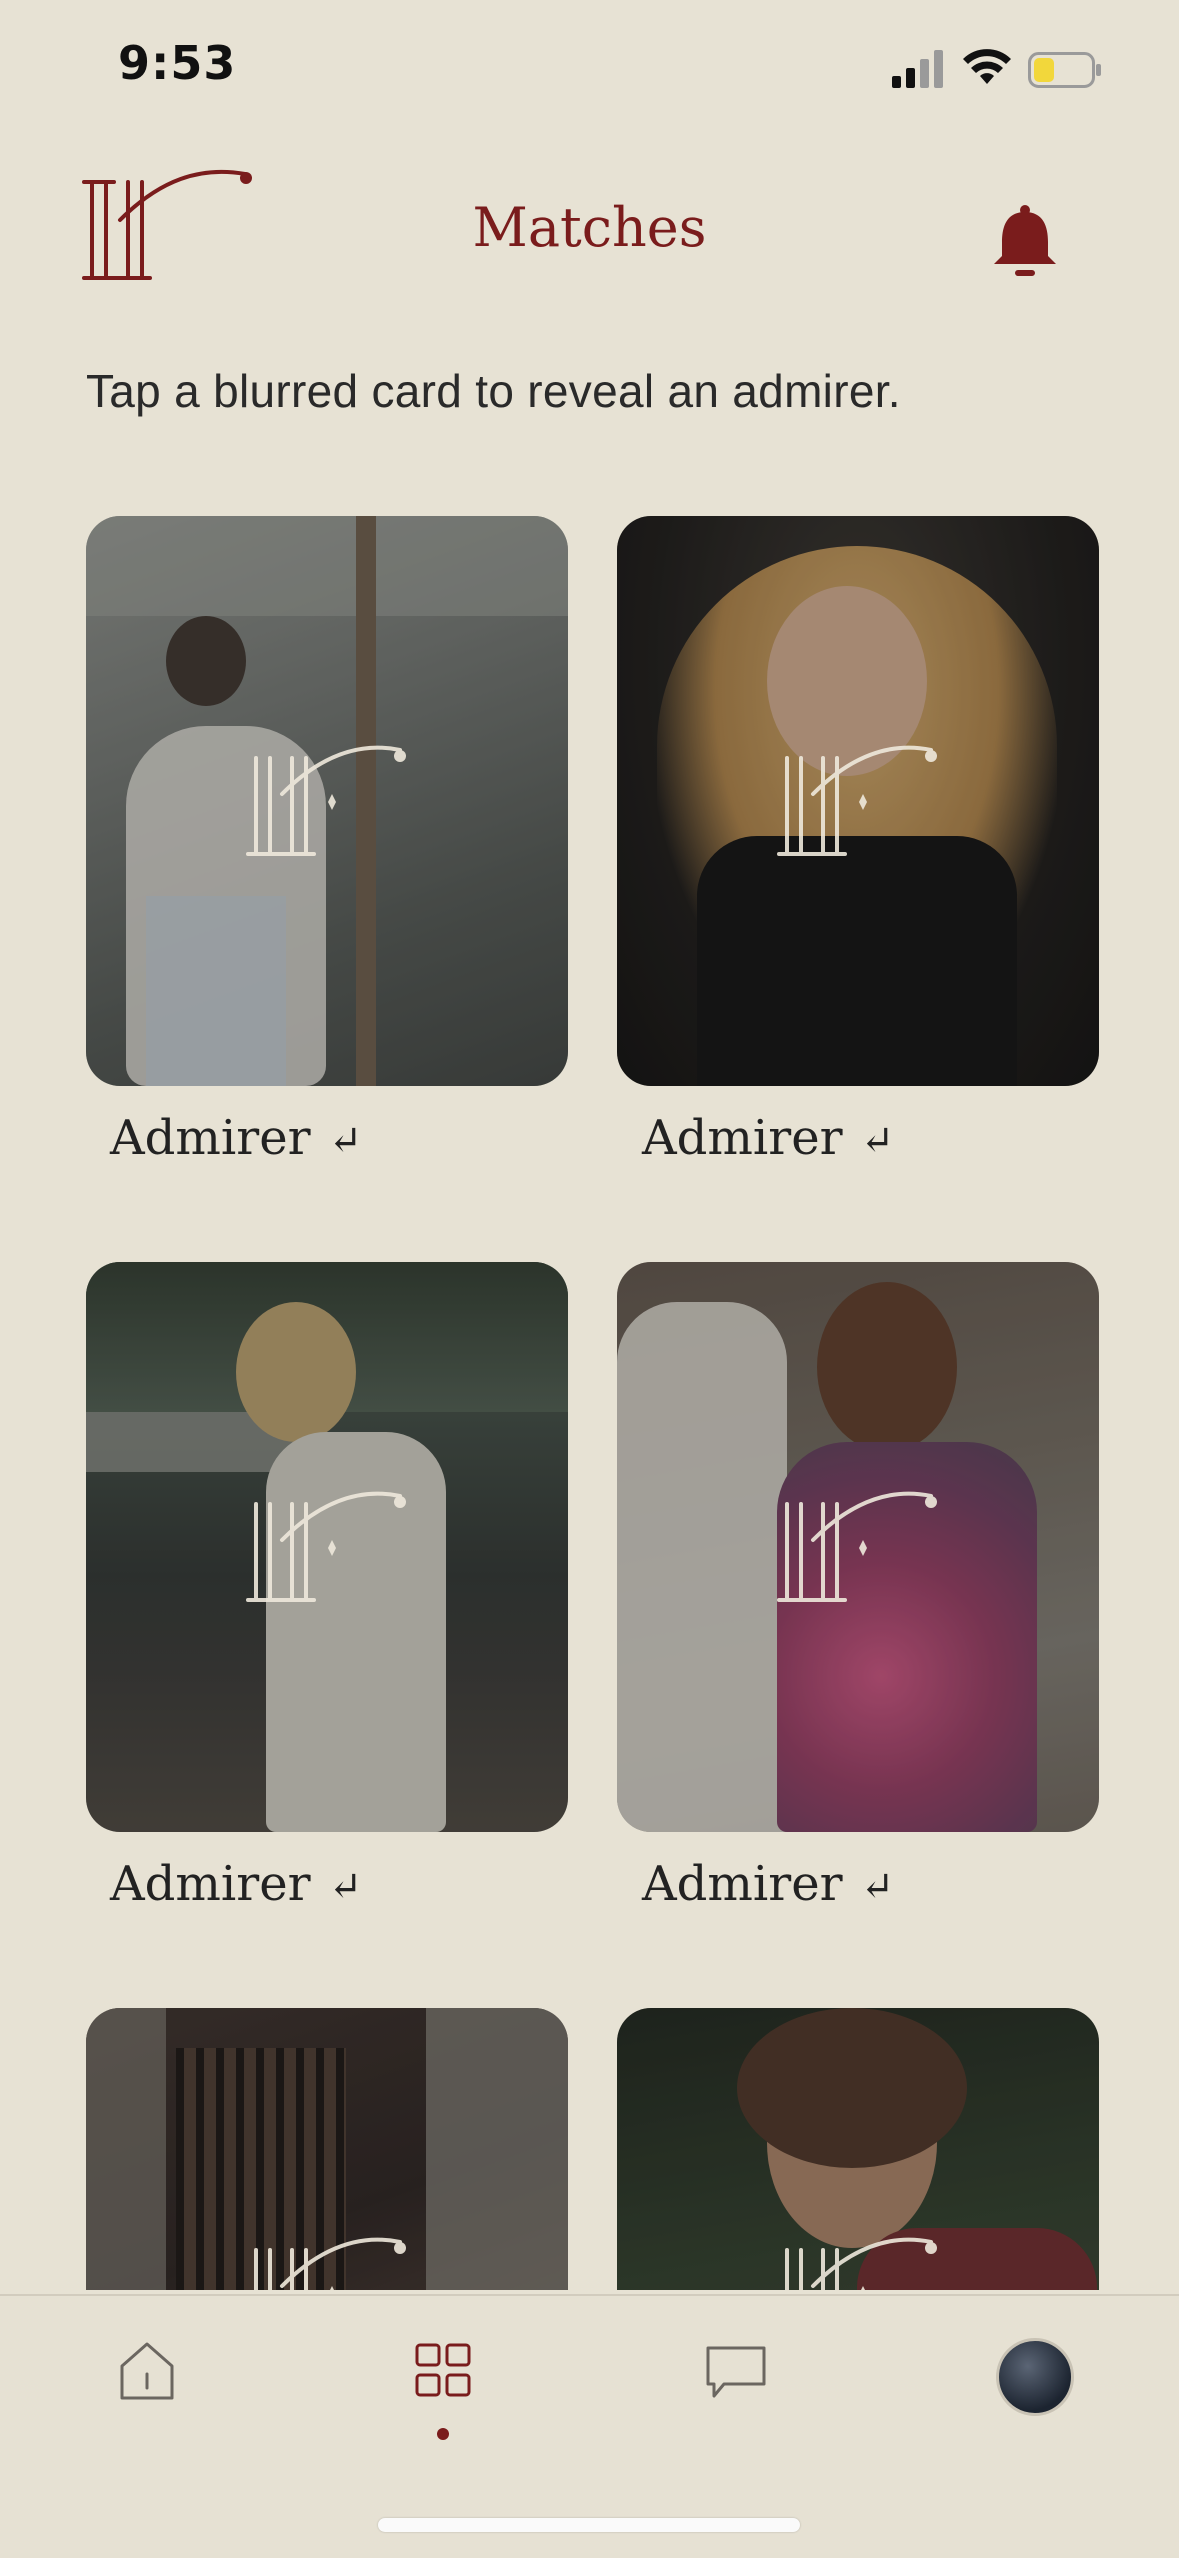 The image size is (1179, 2558). What do you see at coordinates (736, 2372) in the screenshot?
I see `chat-icon` at bounding box center [736, 2372].